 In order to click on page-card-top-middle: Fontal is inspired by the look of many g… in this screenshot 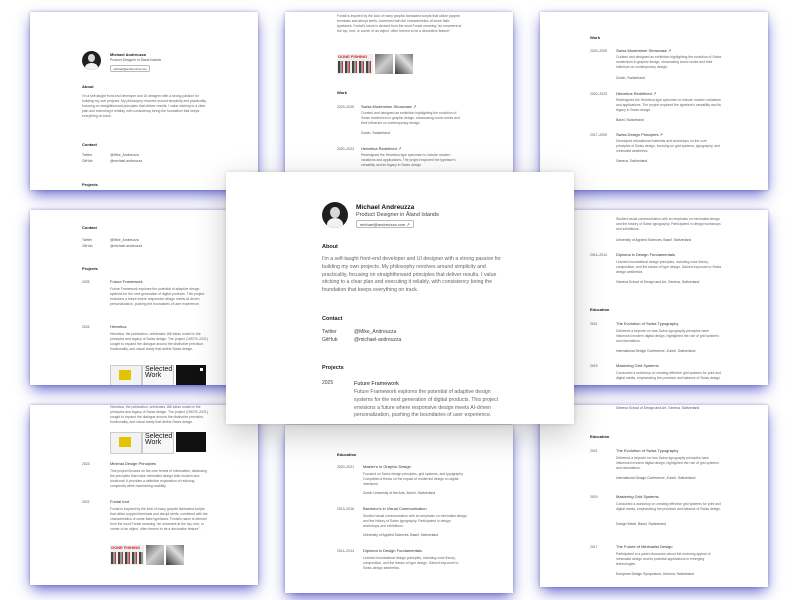, I will do `click(399, 93)`.